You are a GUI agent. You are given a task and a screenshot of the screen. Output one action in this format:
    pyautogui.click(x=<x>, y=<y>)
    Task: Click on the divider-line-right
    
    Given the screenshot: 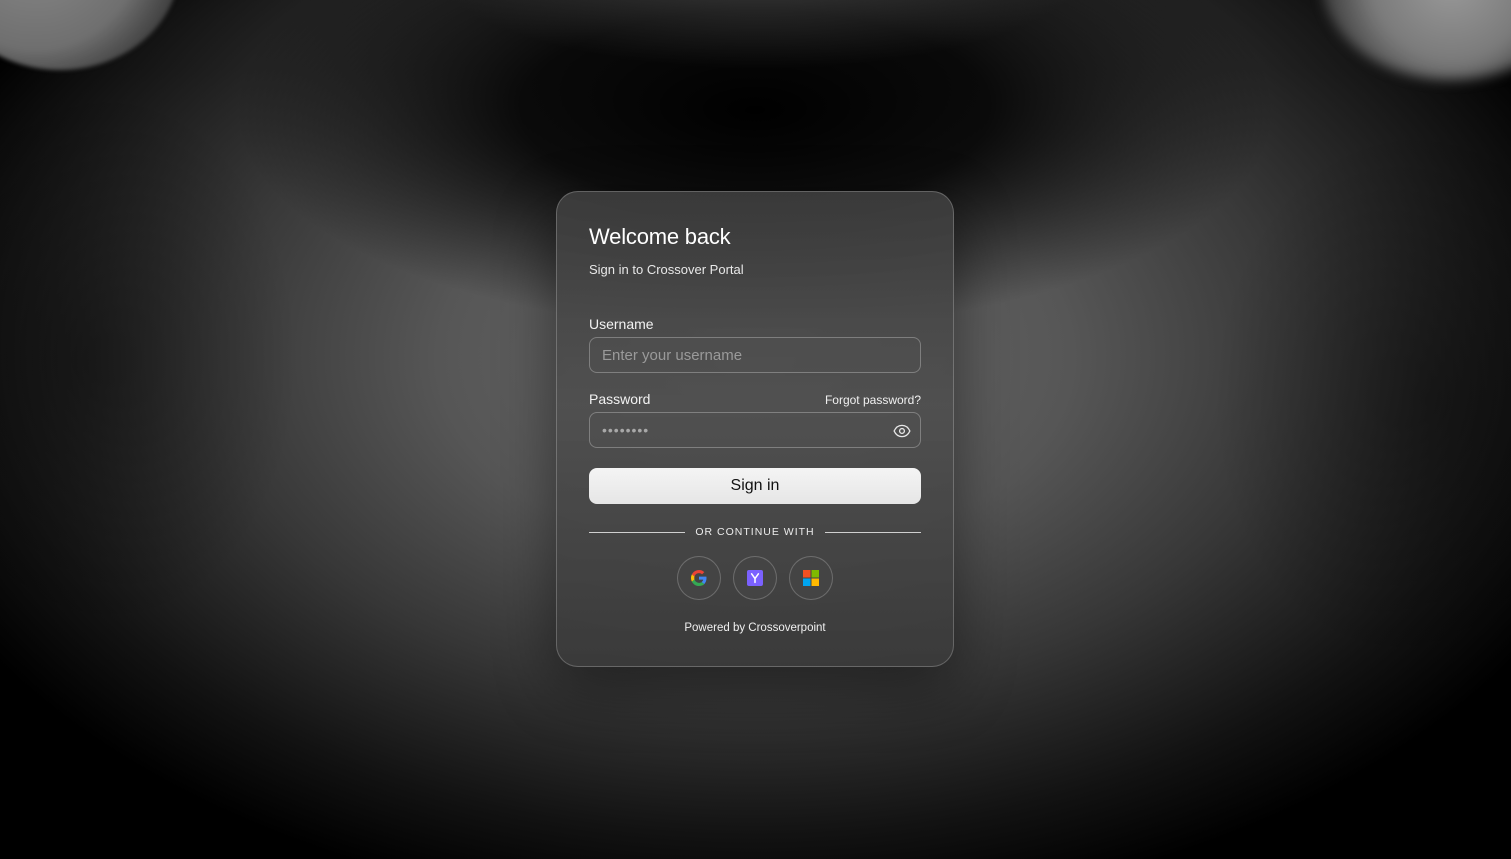 What is the action you would take?
    pyautogui.click(x=872, y=532)
    